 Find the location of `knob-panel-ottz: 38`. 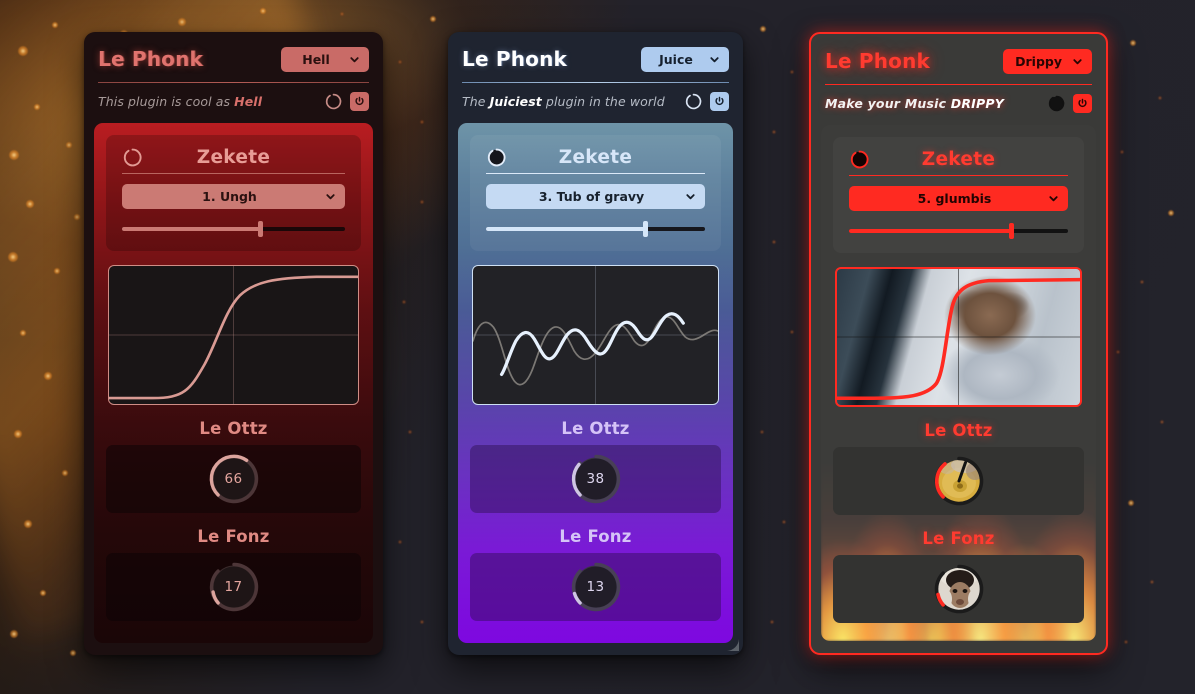

knob-panel-ottz: 38 is located at coordinates (595, 479).